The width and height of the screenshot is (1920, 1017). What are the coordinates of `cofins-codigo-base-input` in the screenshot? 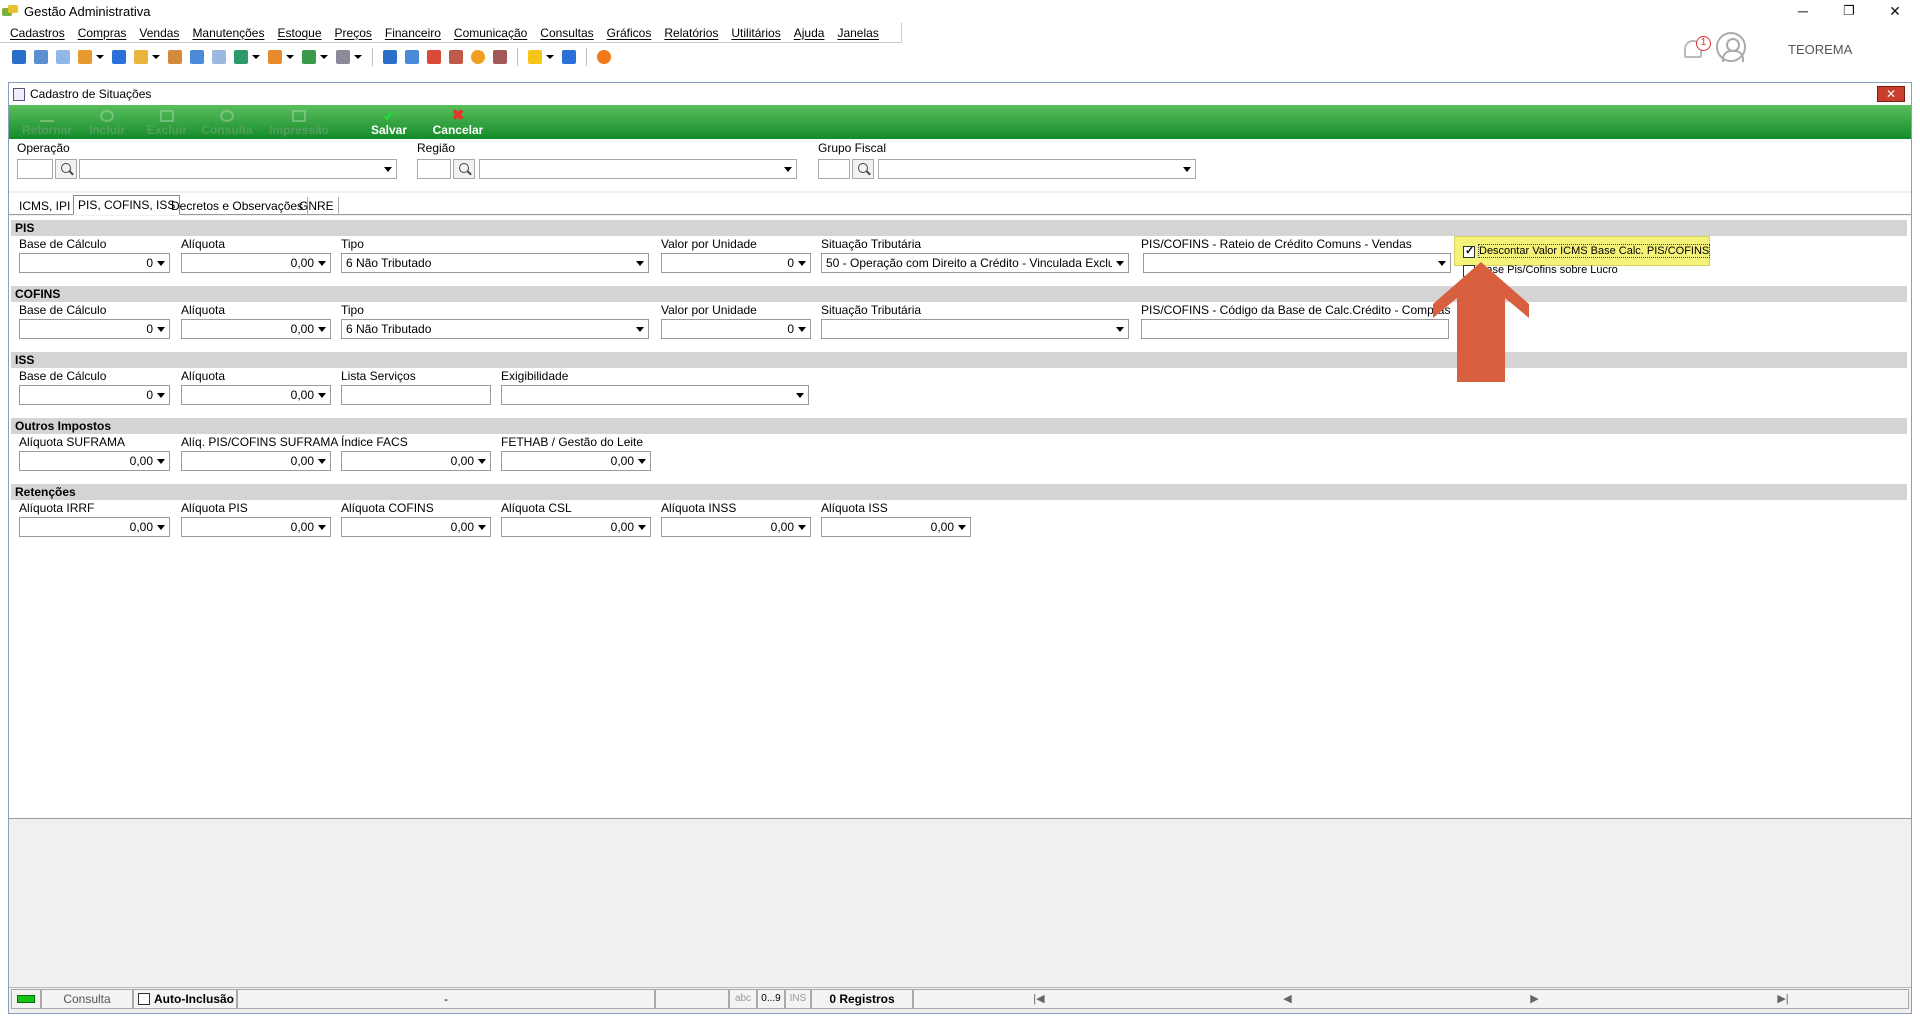 It's located at (1295, 329).